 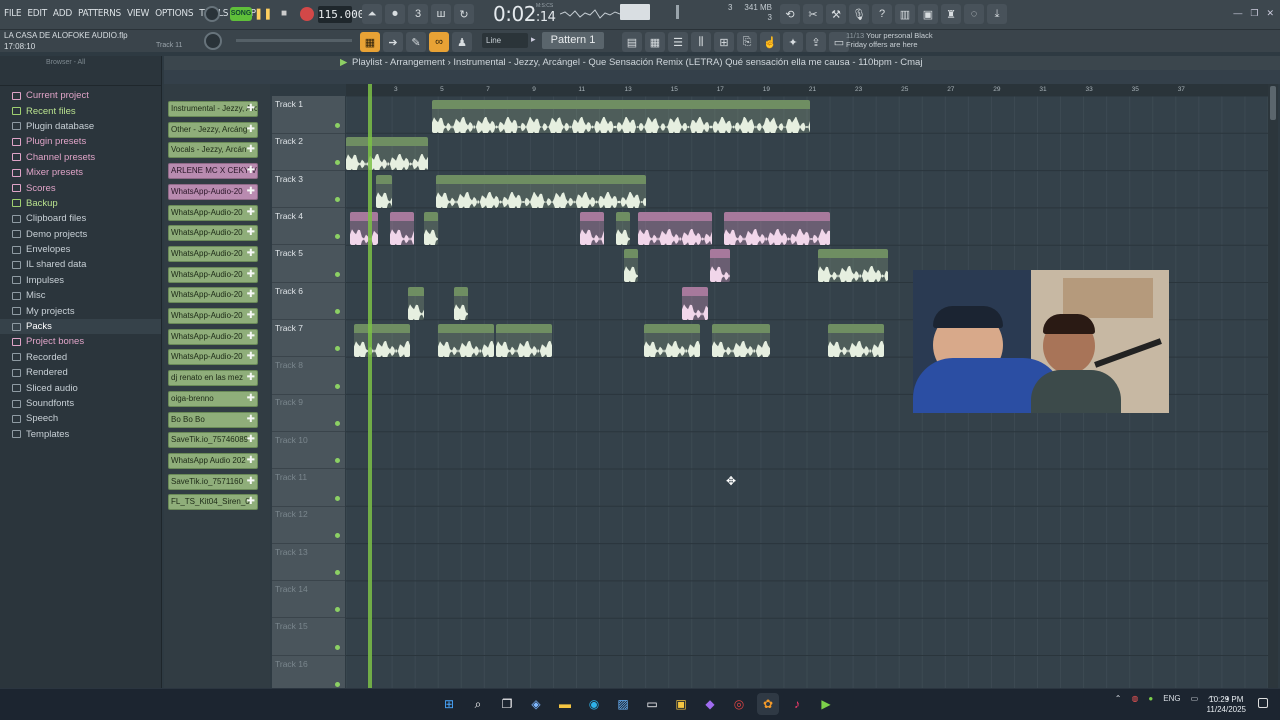 What do you see at coordinates (213, 481) in the screenshot?
I see `channel-button: SaveTik.io_7571160 ✚` at bounding box center [213, 481].